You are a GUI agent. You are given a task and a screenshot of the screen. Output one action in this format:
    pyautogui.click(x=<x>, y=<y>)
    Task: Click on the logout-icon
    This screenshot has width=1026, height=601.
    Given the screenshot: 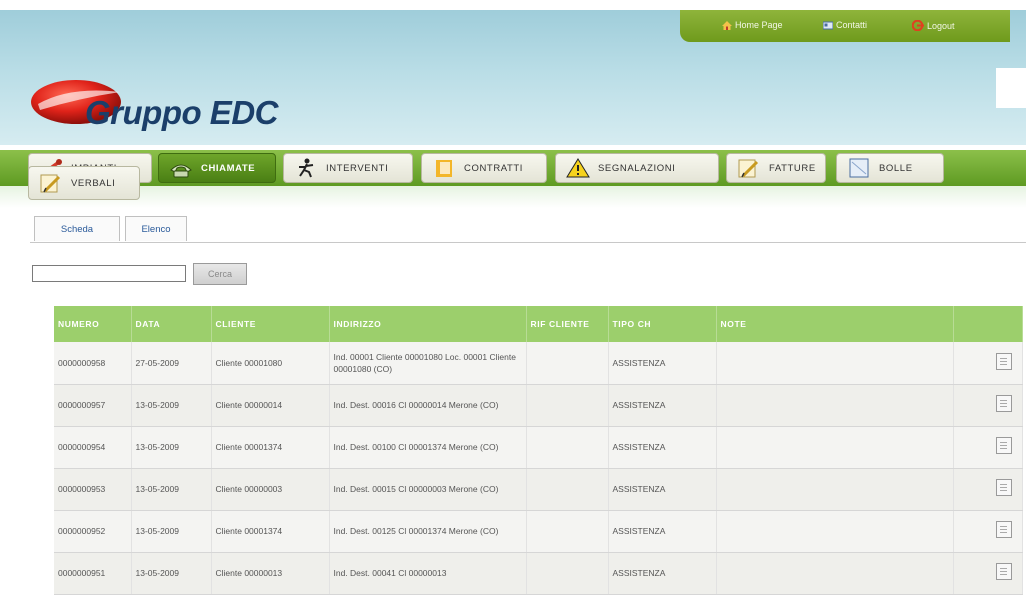 What is the action you would take?
    pyautogui.click(x=918, y=25)
    